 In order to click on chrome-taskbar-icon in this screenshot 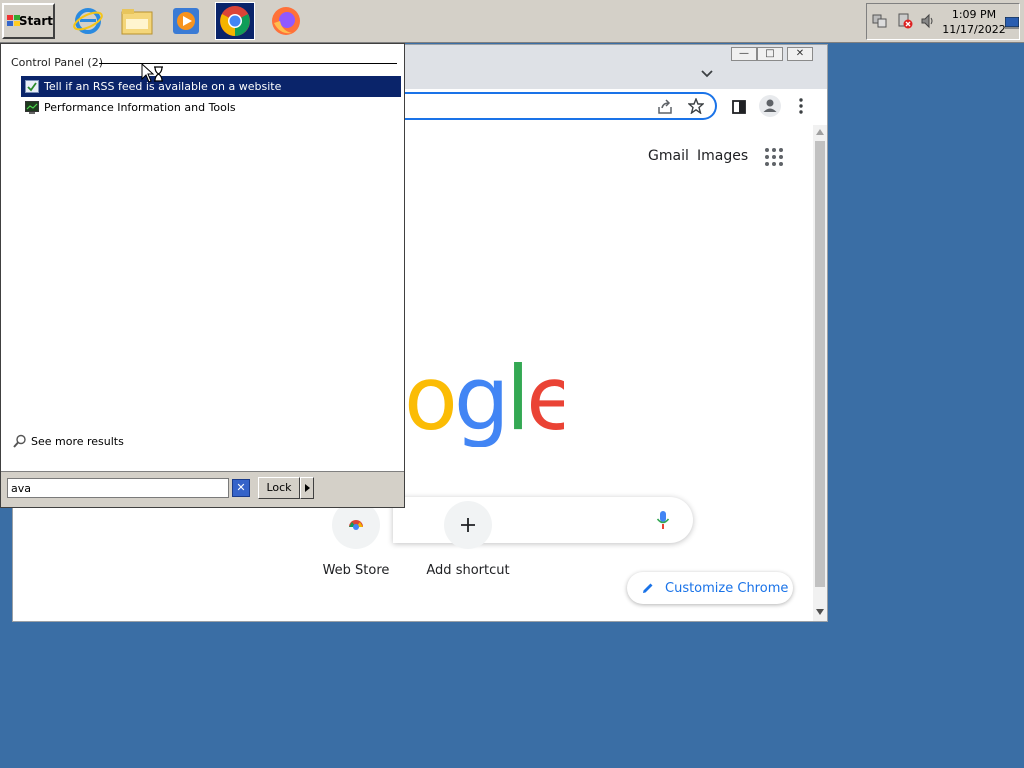, I will do `click(235, 21)`.